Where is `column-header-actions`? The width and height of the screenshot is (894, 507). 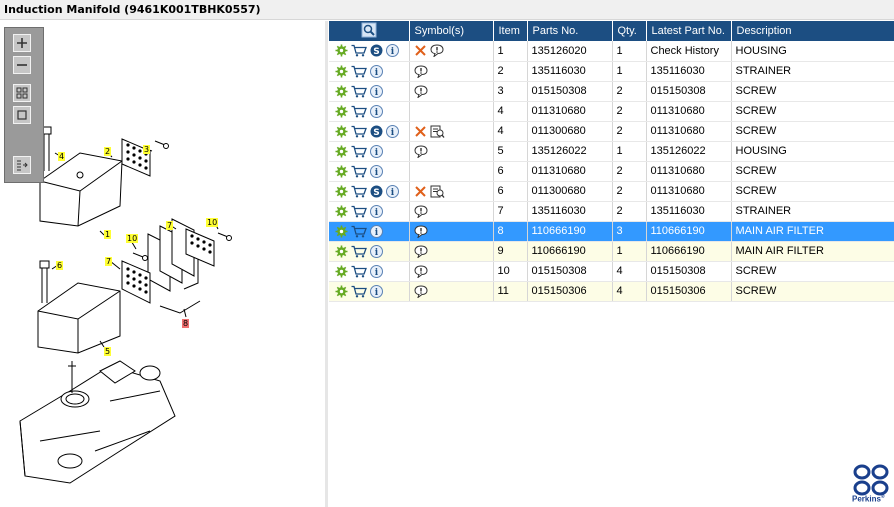
column-header-actions is located at coordinates (369, 31).